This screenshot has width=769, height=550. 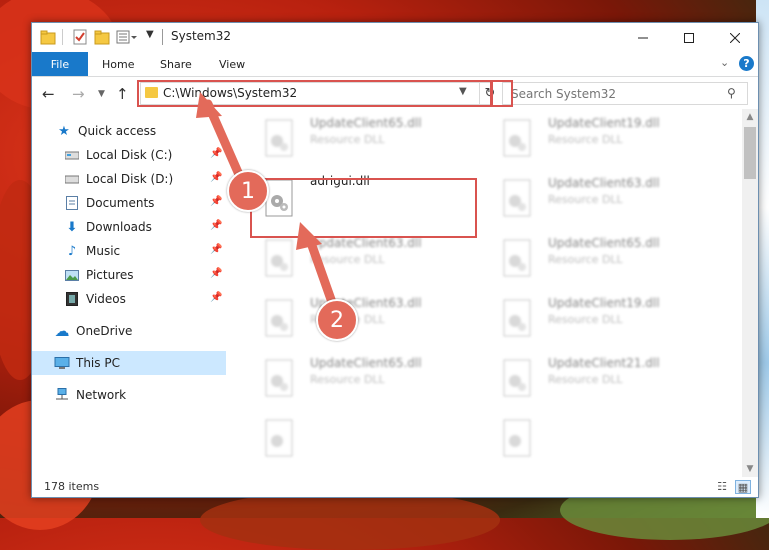 What do you see at coordinates (201, 36) in the screenshot?
I see `window-title: System32` at bounding box center [201, 36].